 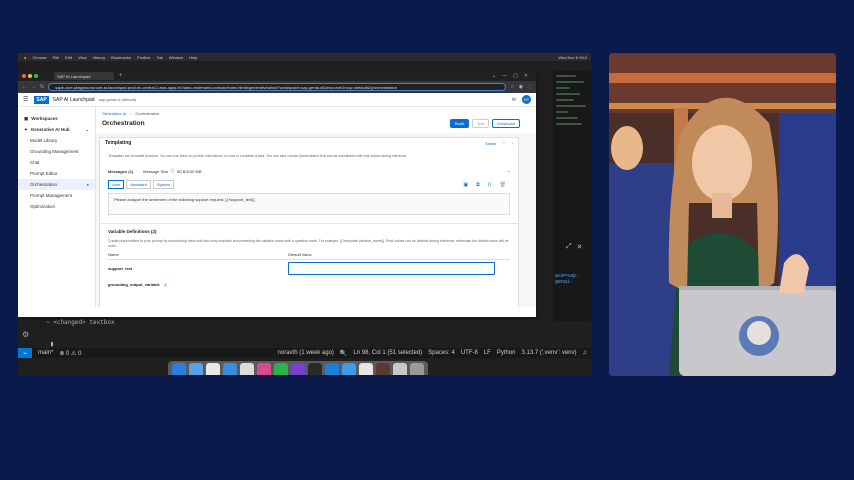 I want to click on terminal-link: ace=sap-genai-, so click(x=573, y=279).